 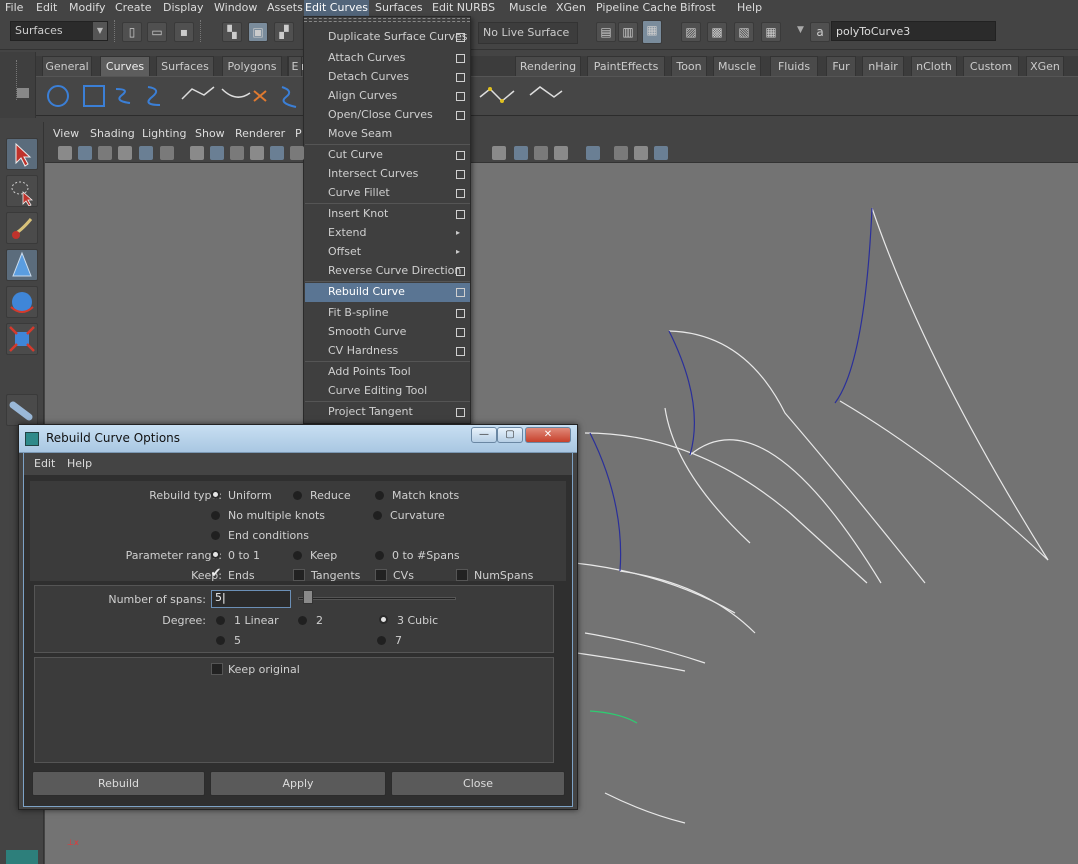 What do you see at coordinates (383, 619) in the screenshot?
I see `radio-degree-3-cubic` at bounding box center [383, 619].